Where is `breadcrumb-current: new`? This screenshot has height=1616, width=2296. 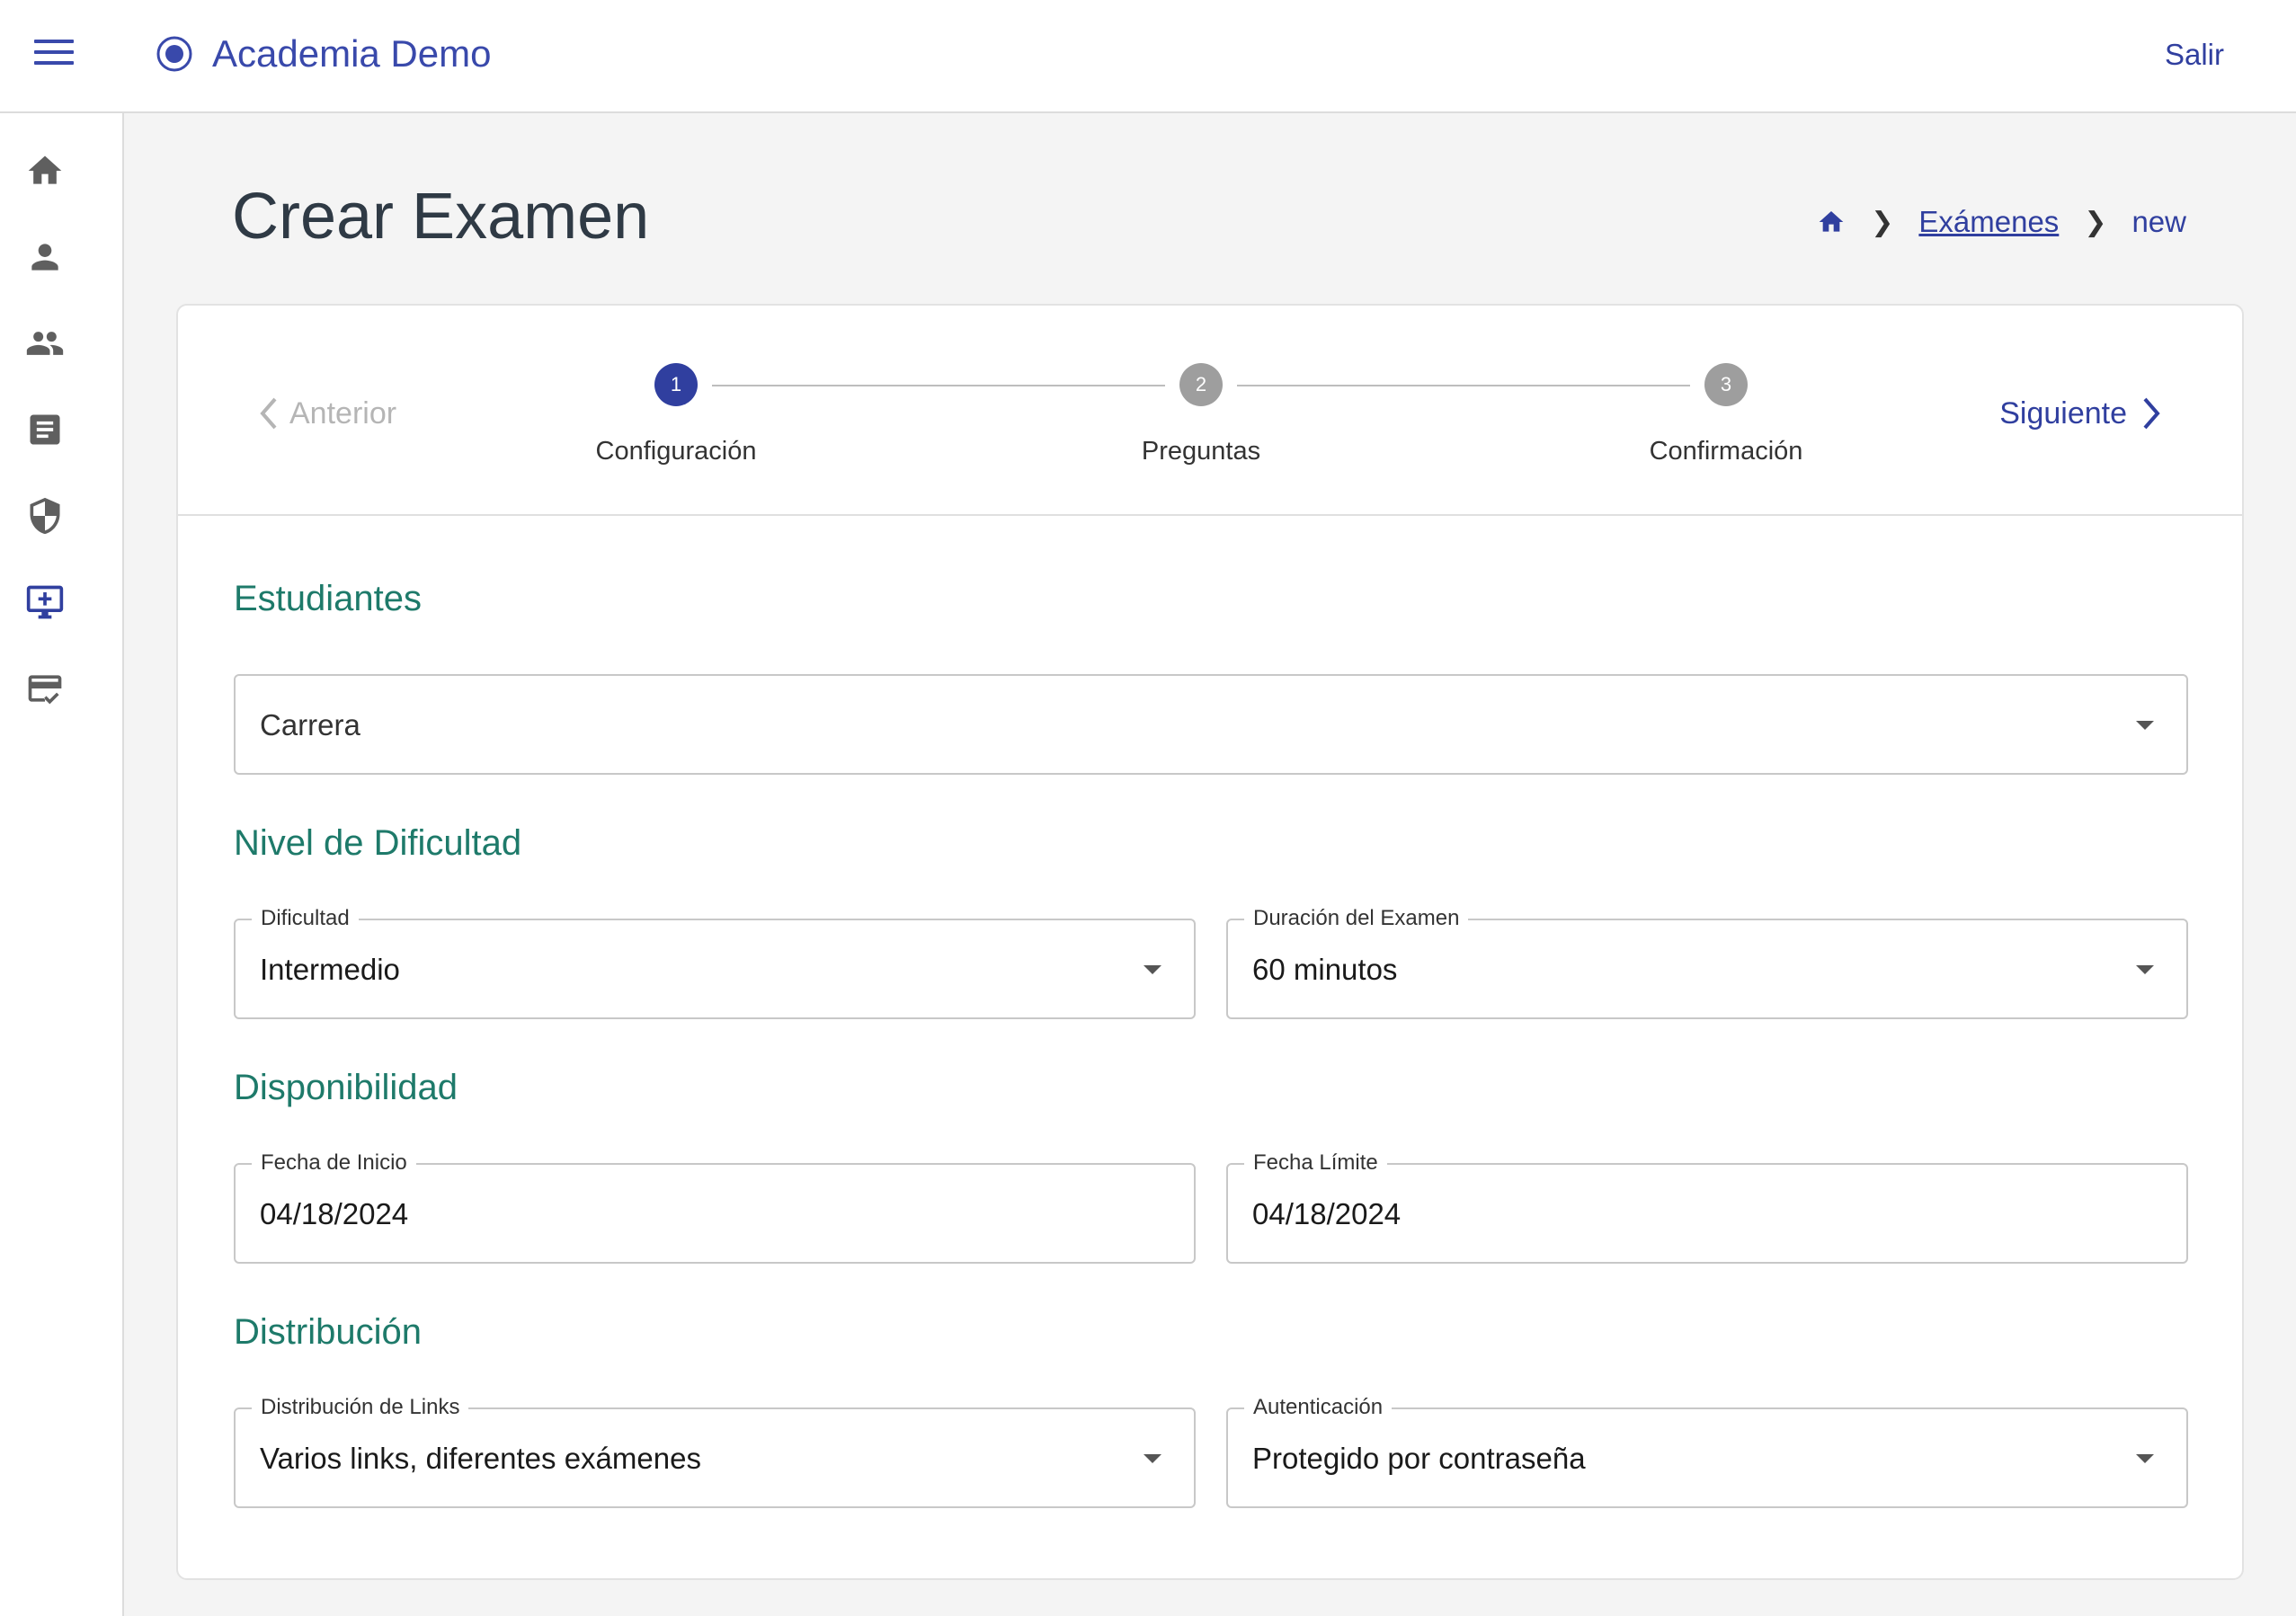 breadcrumb-current: new is located at coordinates (2158, 221).